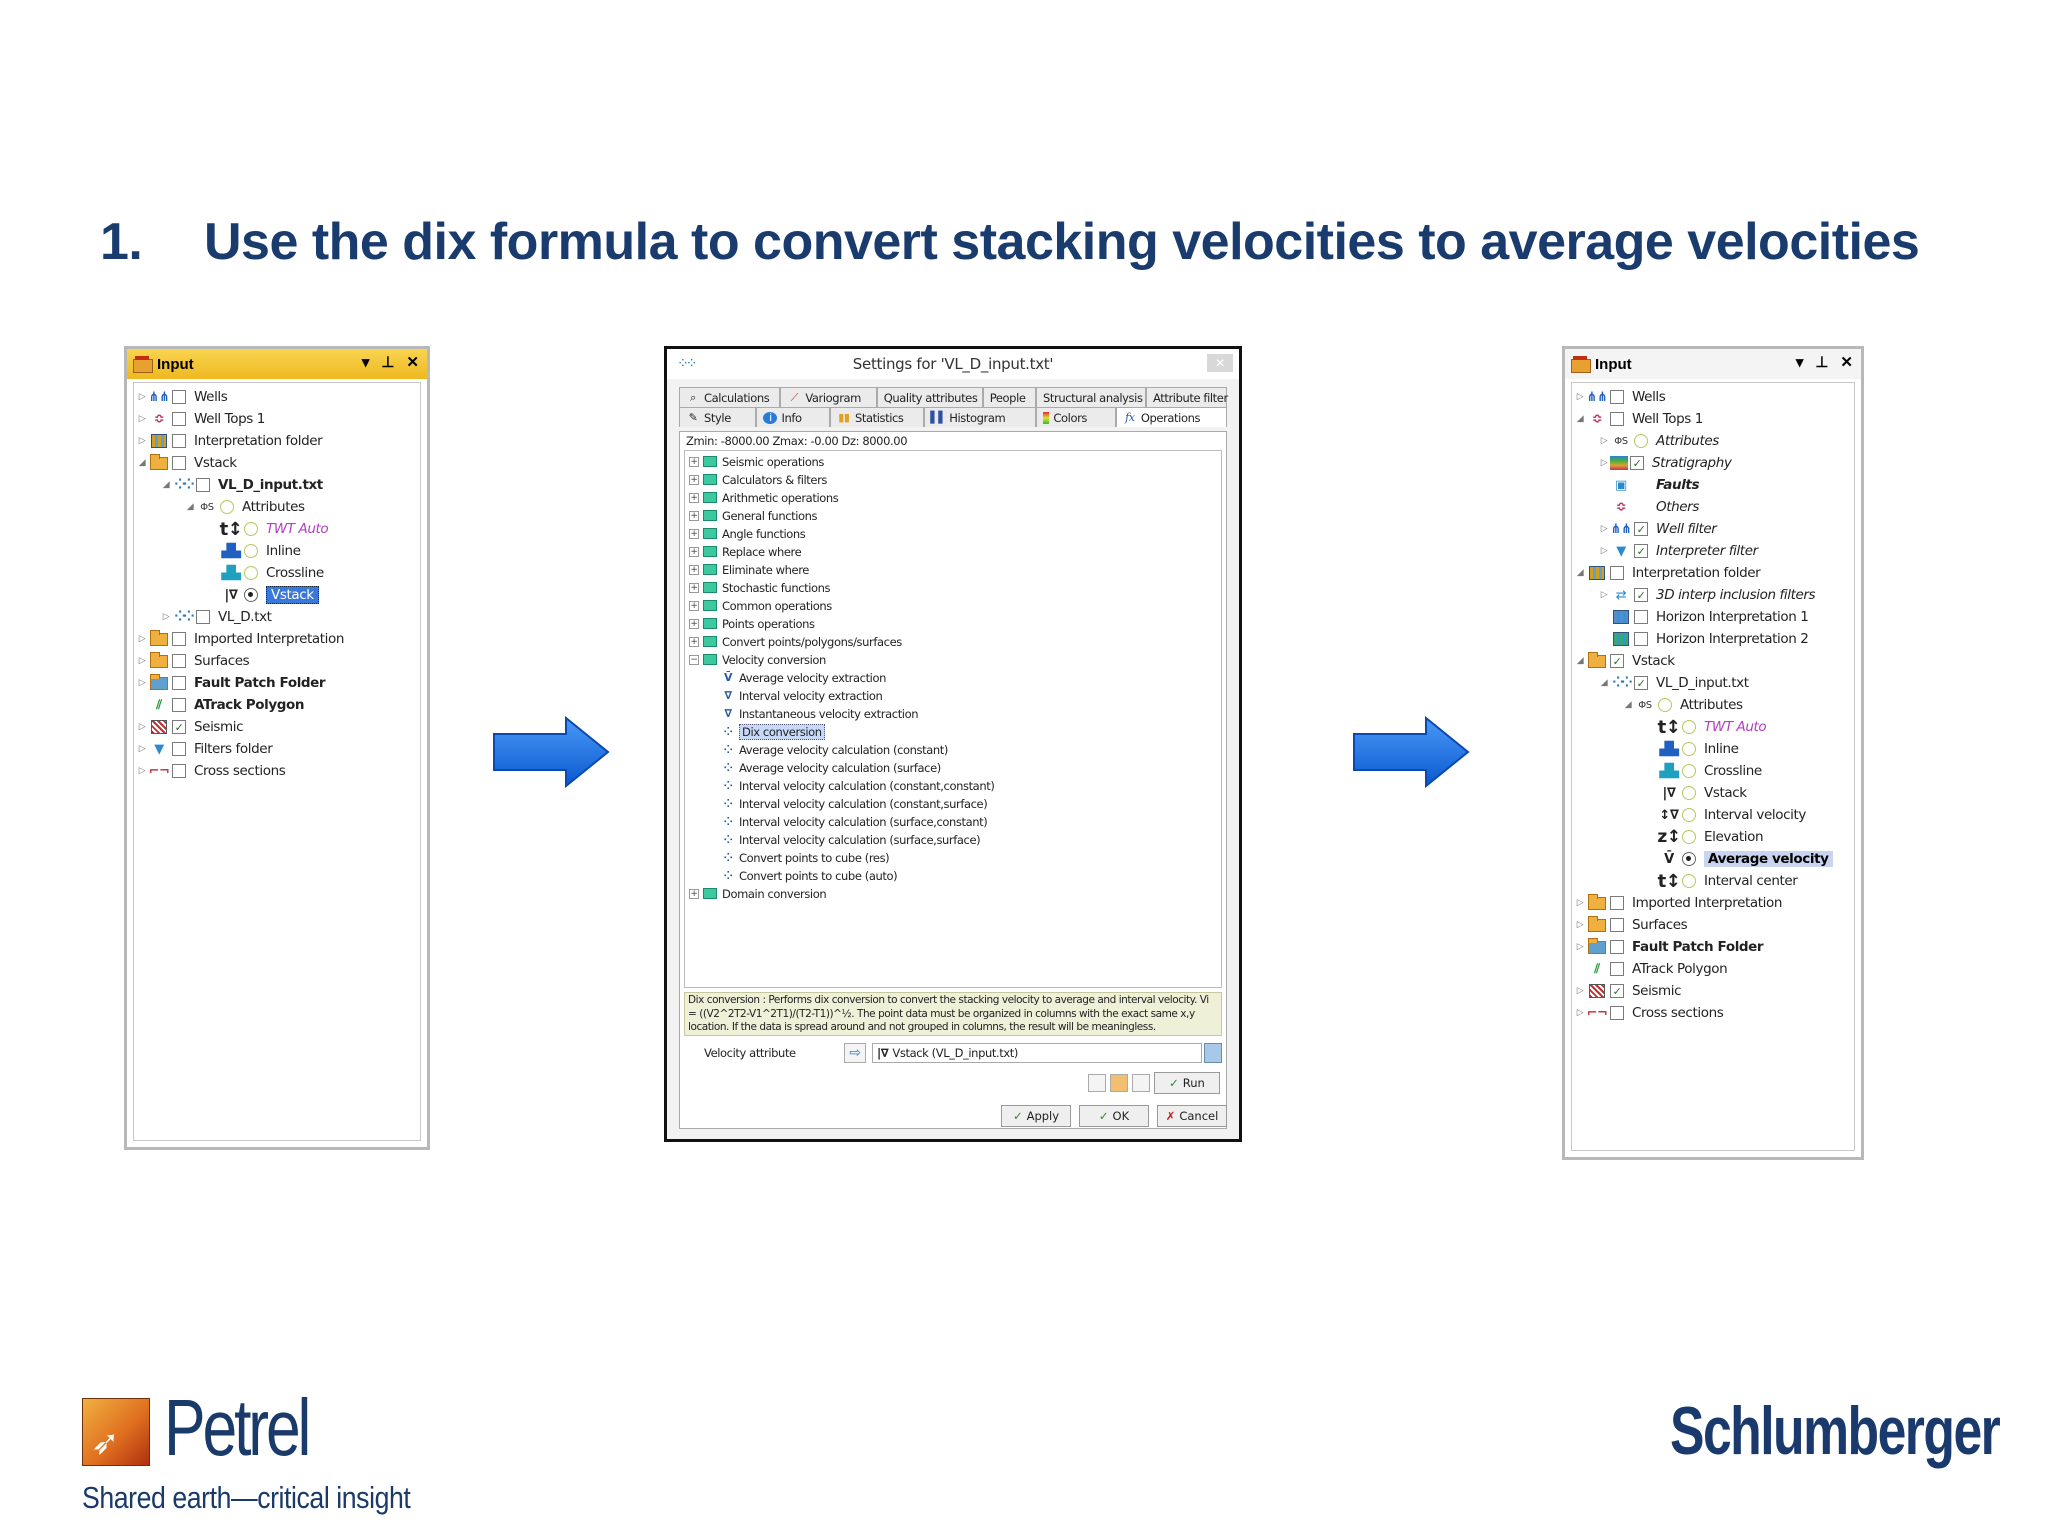 This screenshot has height=1536, width=2048. What do you see at coordinates (1631, 925) in the screenshot?
I see `tree-item-surfaces: ▷ Surfaces` at bounding box center [1631, 925].